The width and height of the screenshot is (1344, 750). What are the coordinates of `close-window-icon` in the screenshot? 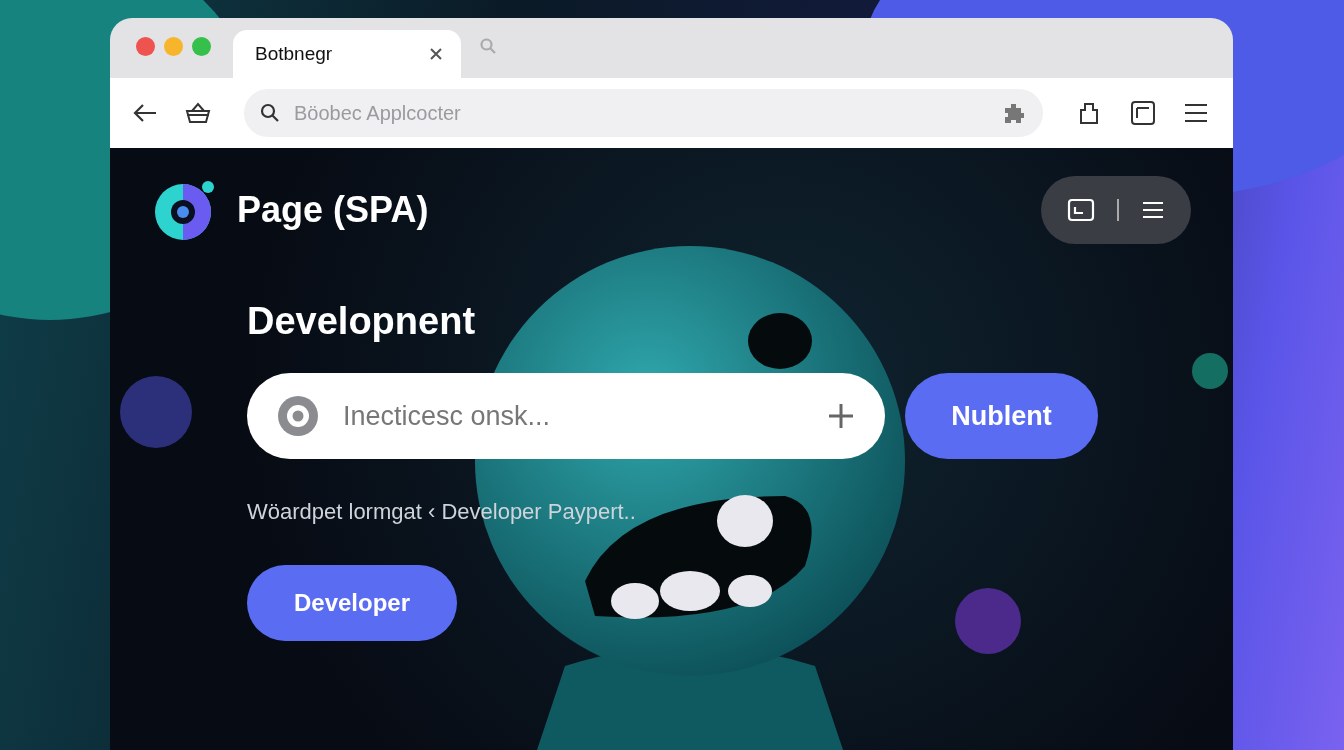 It's located at (145, 46).